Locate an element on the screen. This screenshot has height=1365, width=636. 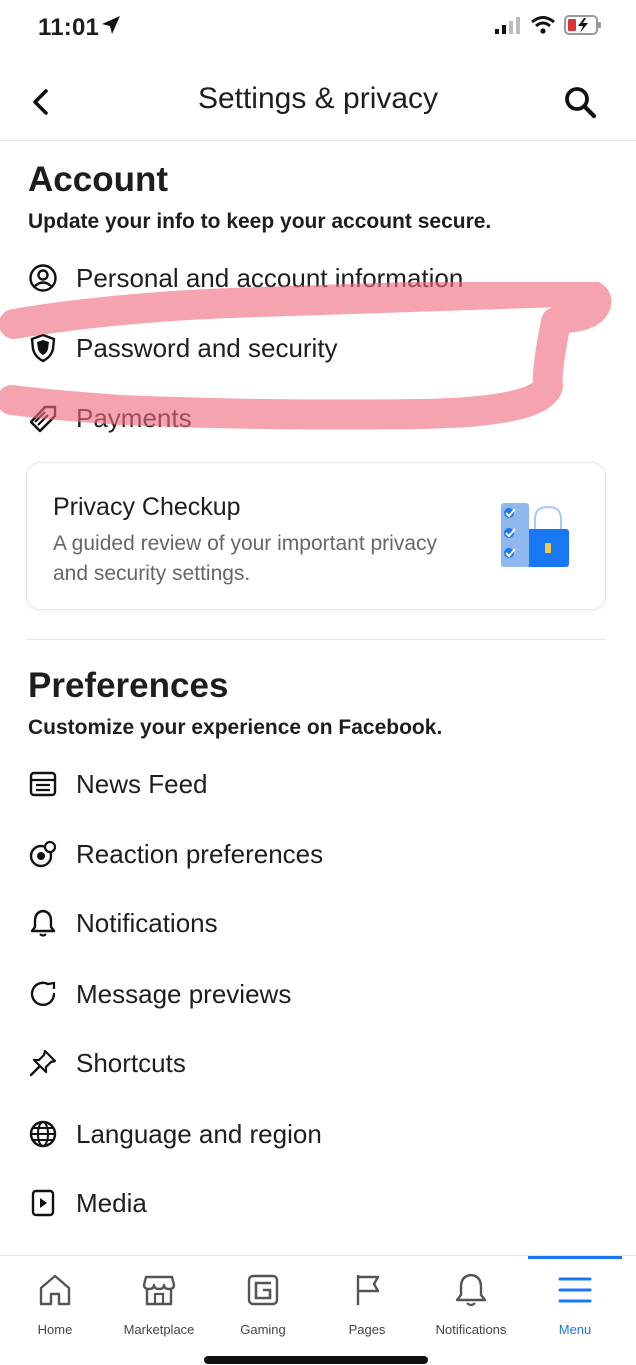
menu-item-message-previews: Message previews is located at coordinates (316, 994).